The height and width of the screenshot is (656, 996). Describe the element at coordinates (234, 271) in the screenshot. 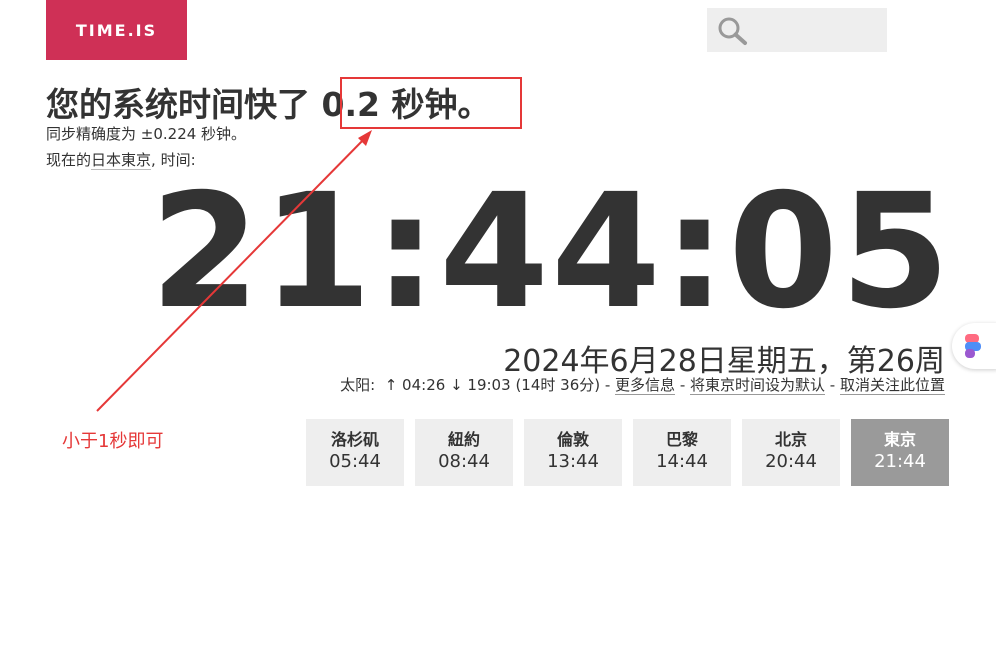

I see `annotation-arrow` at that location.